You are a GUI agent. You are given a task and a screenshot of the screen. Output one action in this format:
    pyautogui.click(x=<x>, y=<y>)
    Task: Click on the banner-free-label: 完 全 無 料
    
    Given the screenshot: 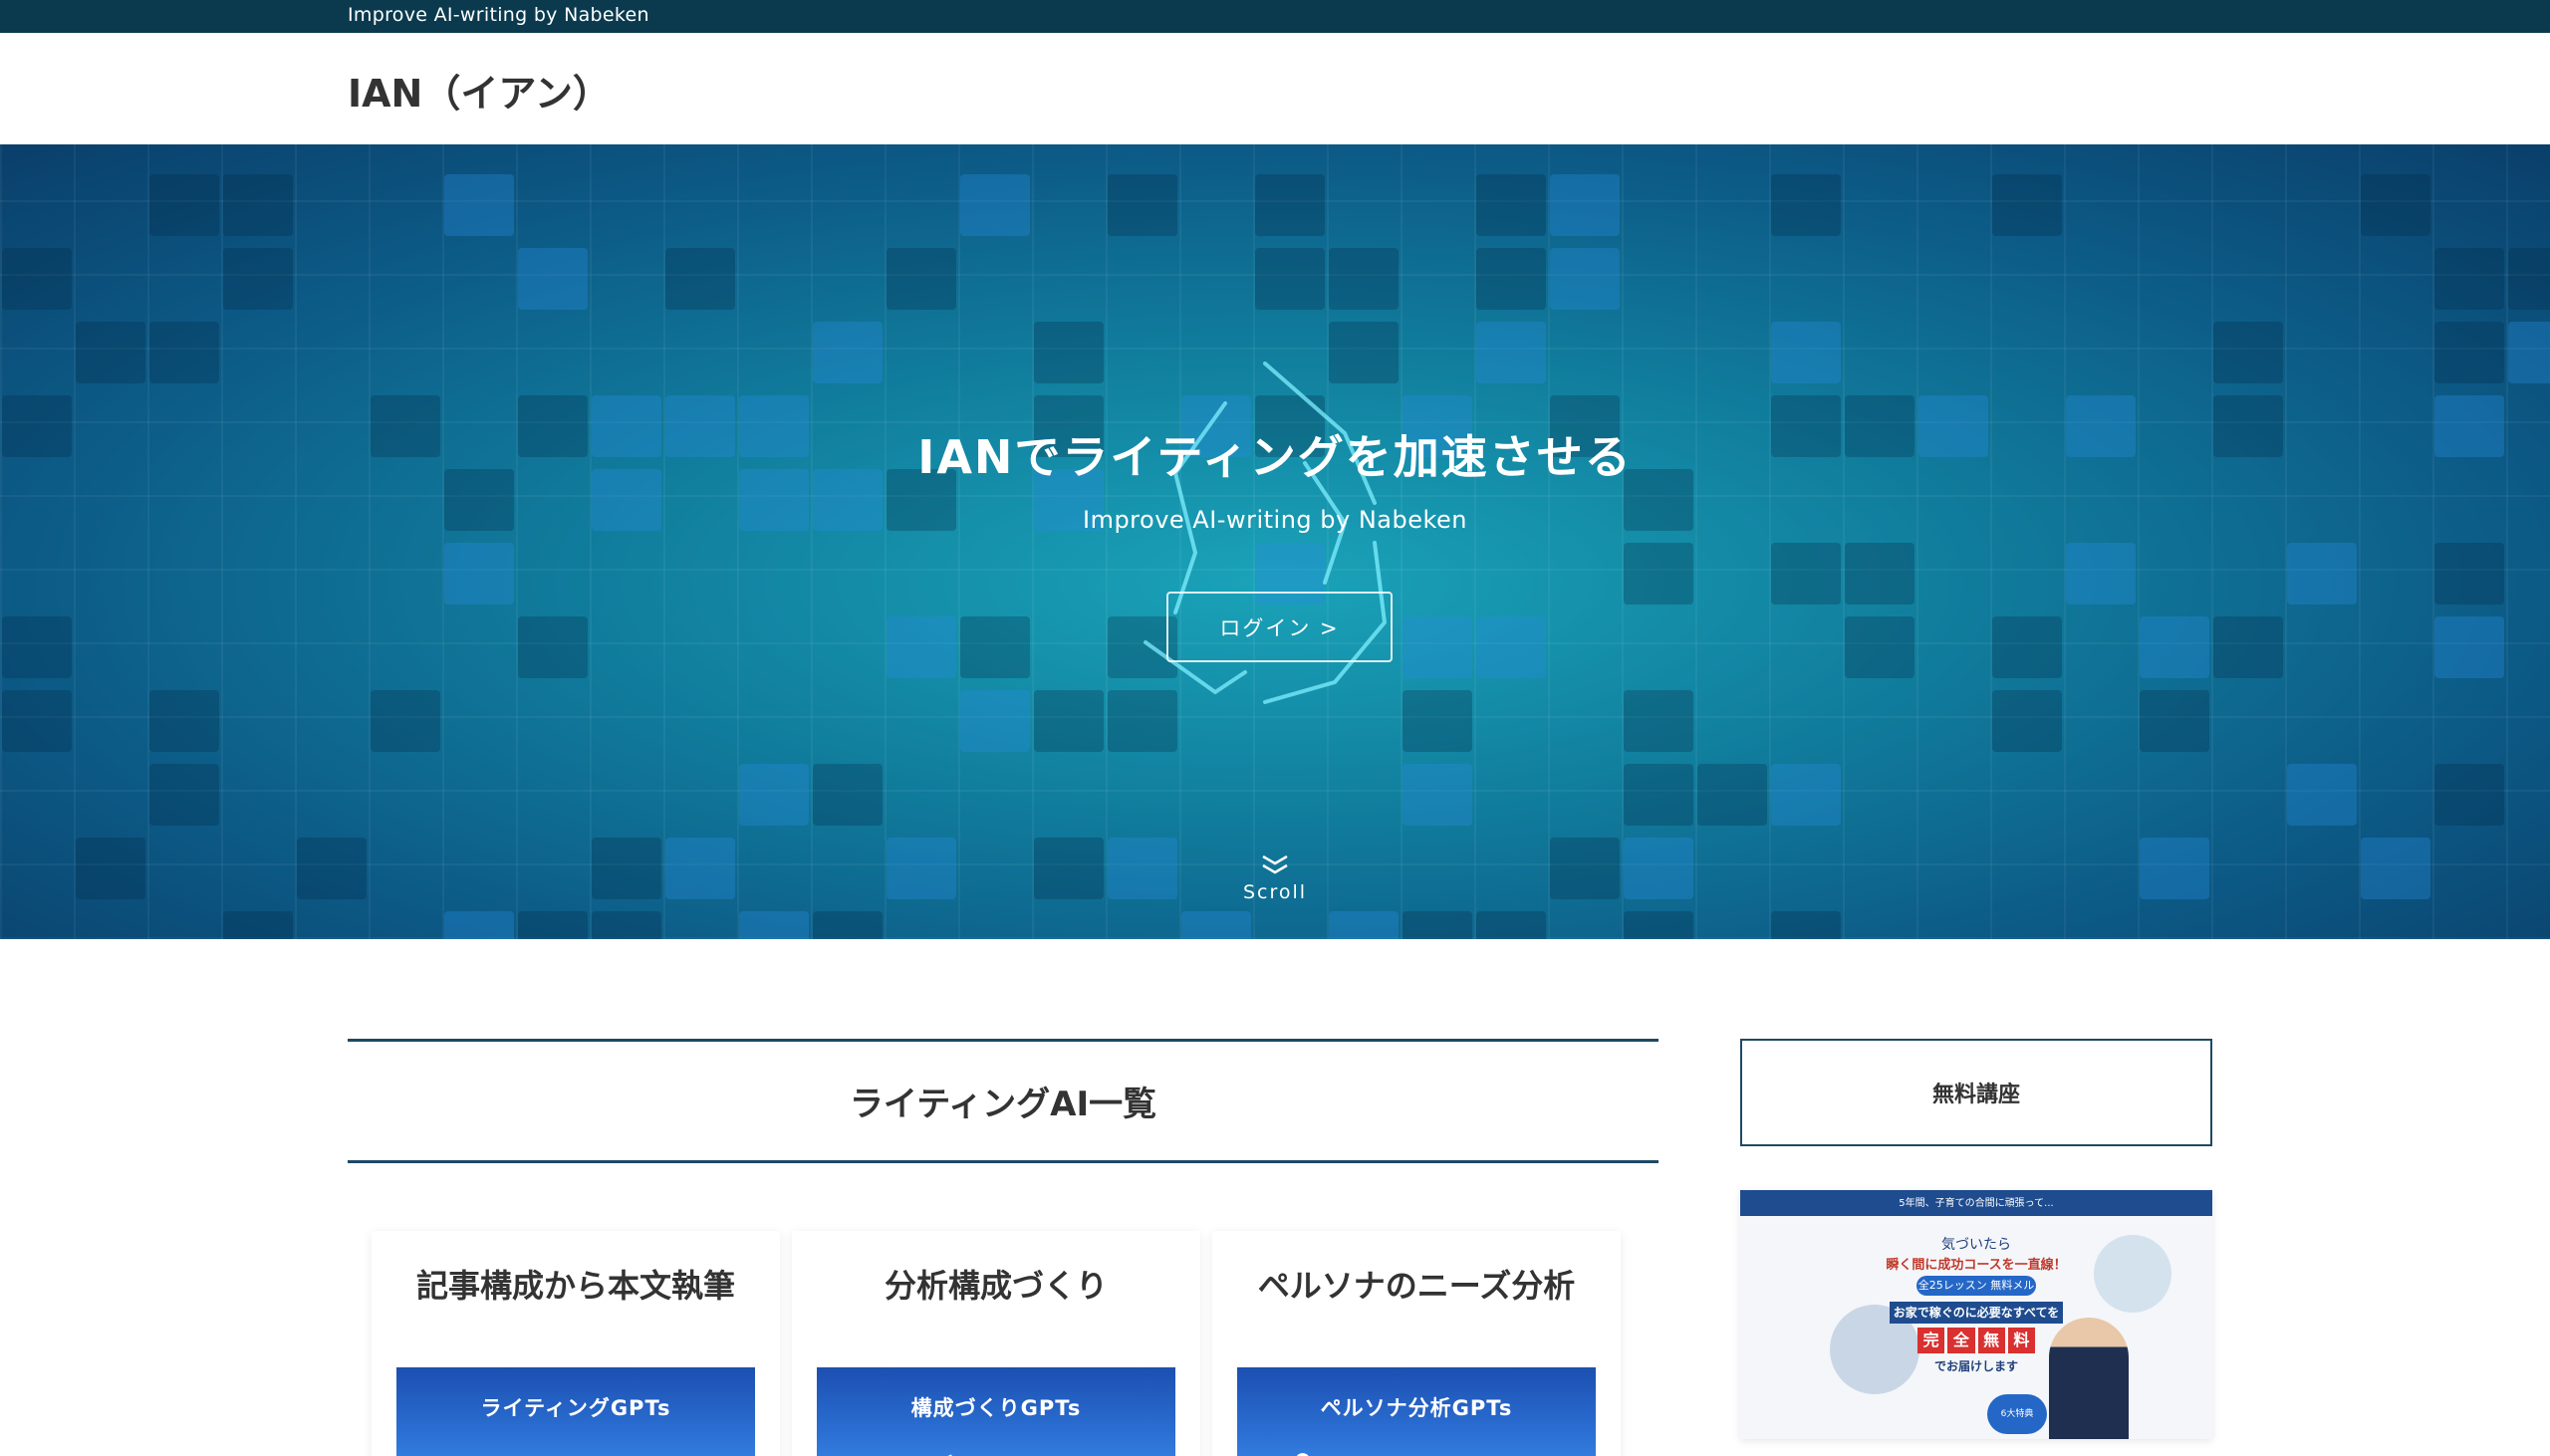 What is the action you would take?
    pyautogui.click(x=1976, y=1340)
    